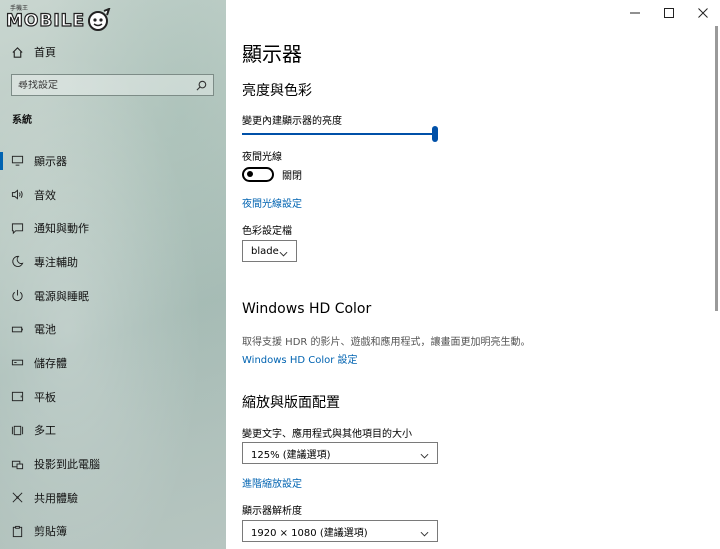  Describe the element at coordinates (50, 532) in the screenshot. I see `sidebar-item-label: 剪貼簿` at that location.